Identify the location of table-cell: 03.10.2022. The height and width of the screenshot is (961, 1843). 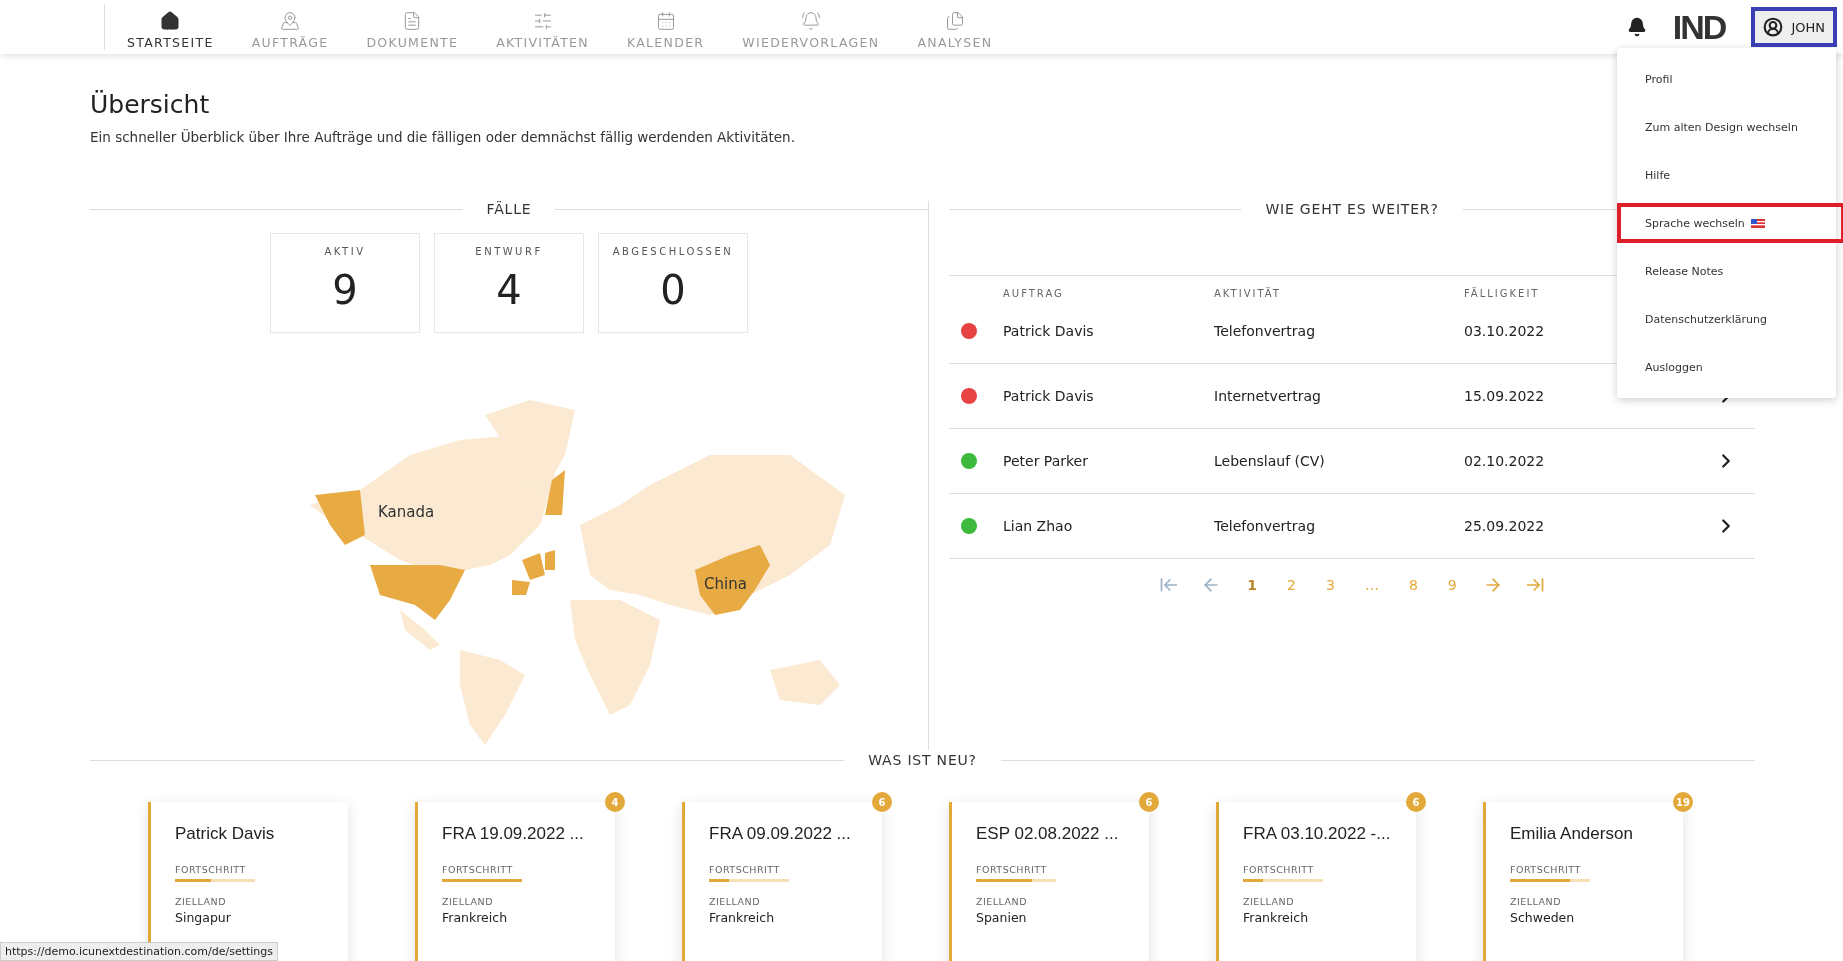
(1504, 331).